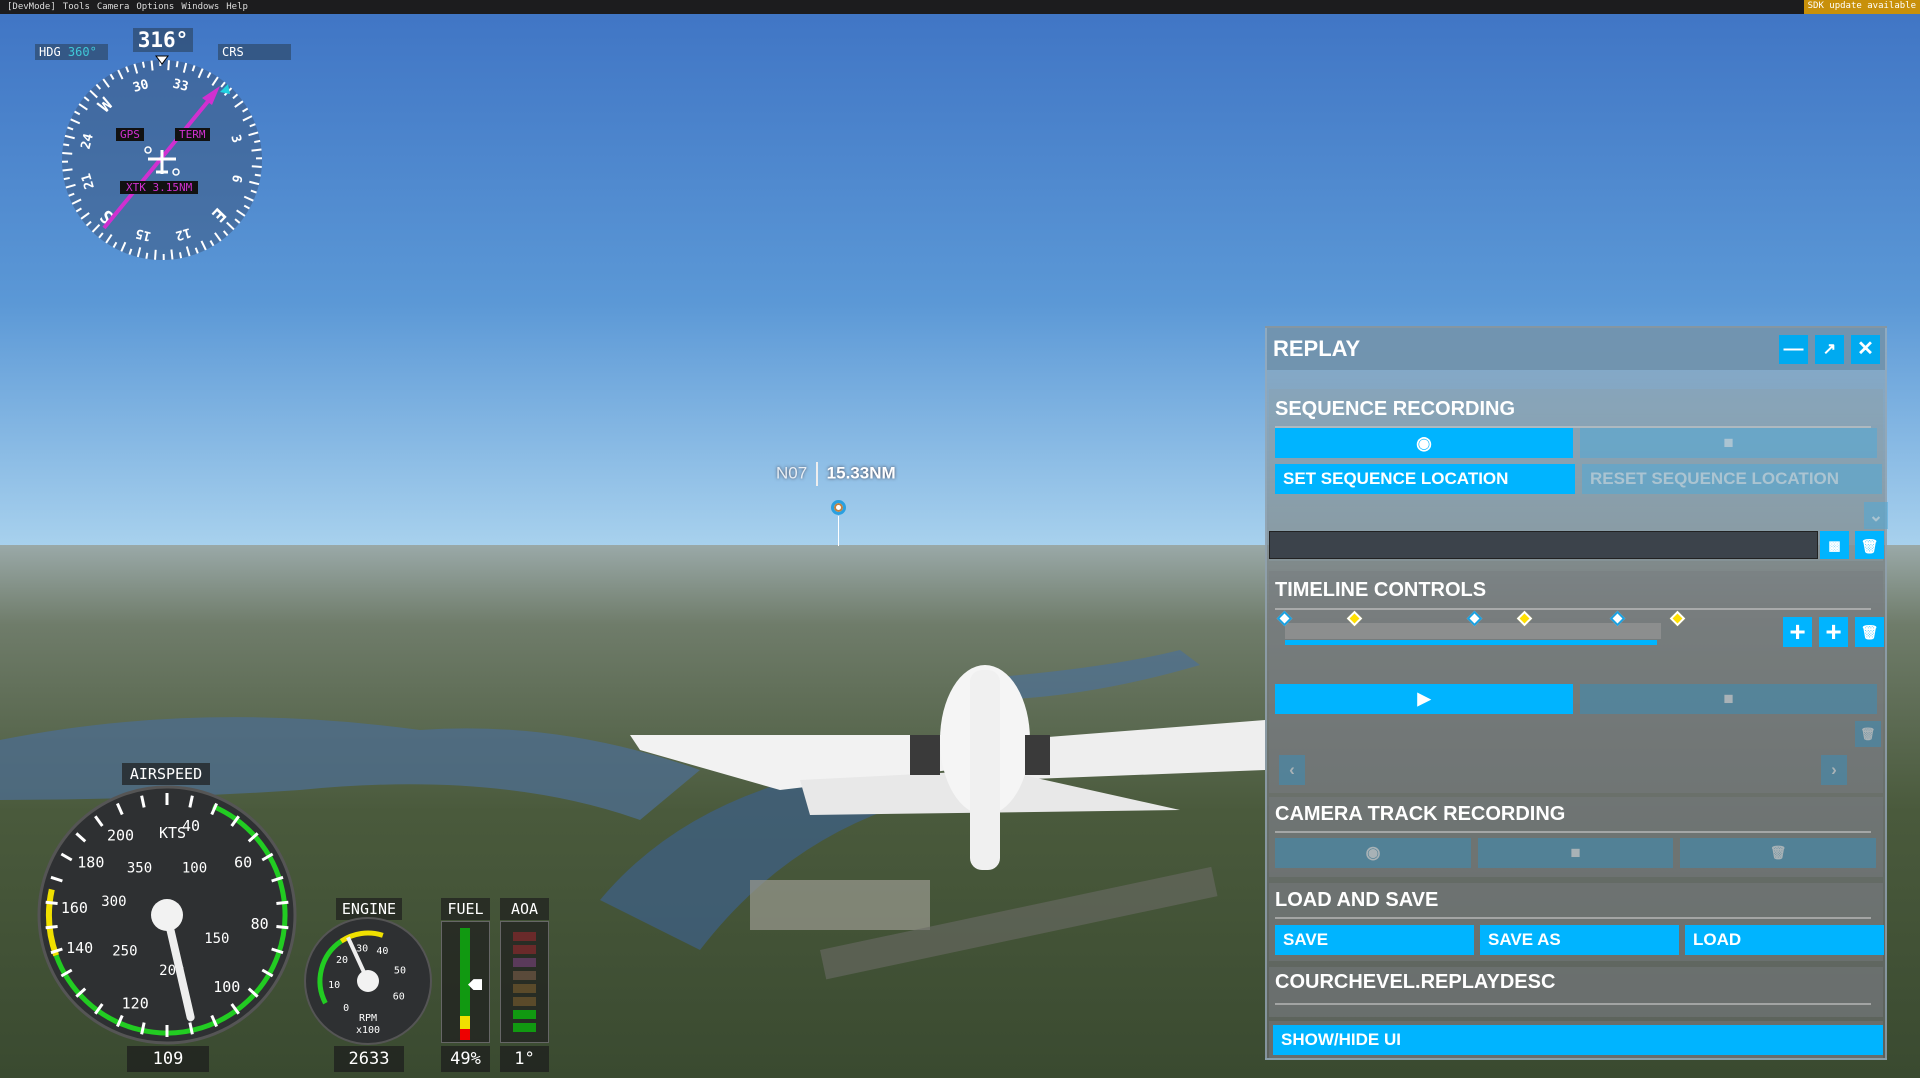 The image size is (1920, 1078). I want to click on engine-rpm-value: 2633, so click(369, 1059).